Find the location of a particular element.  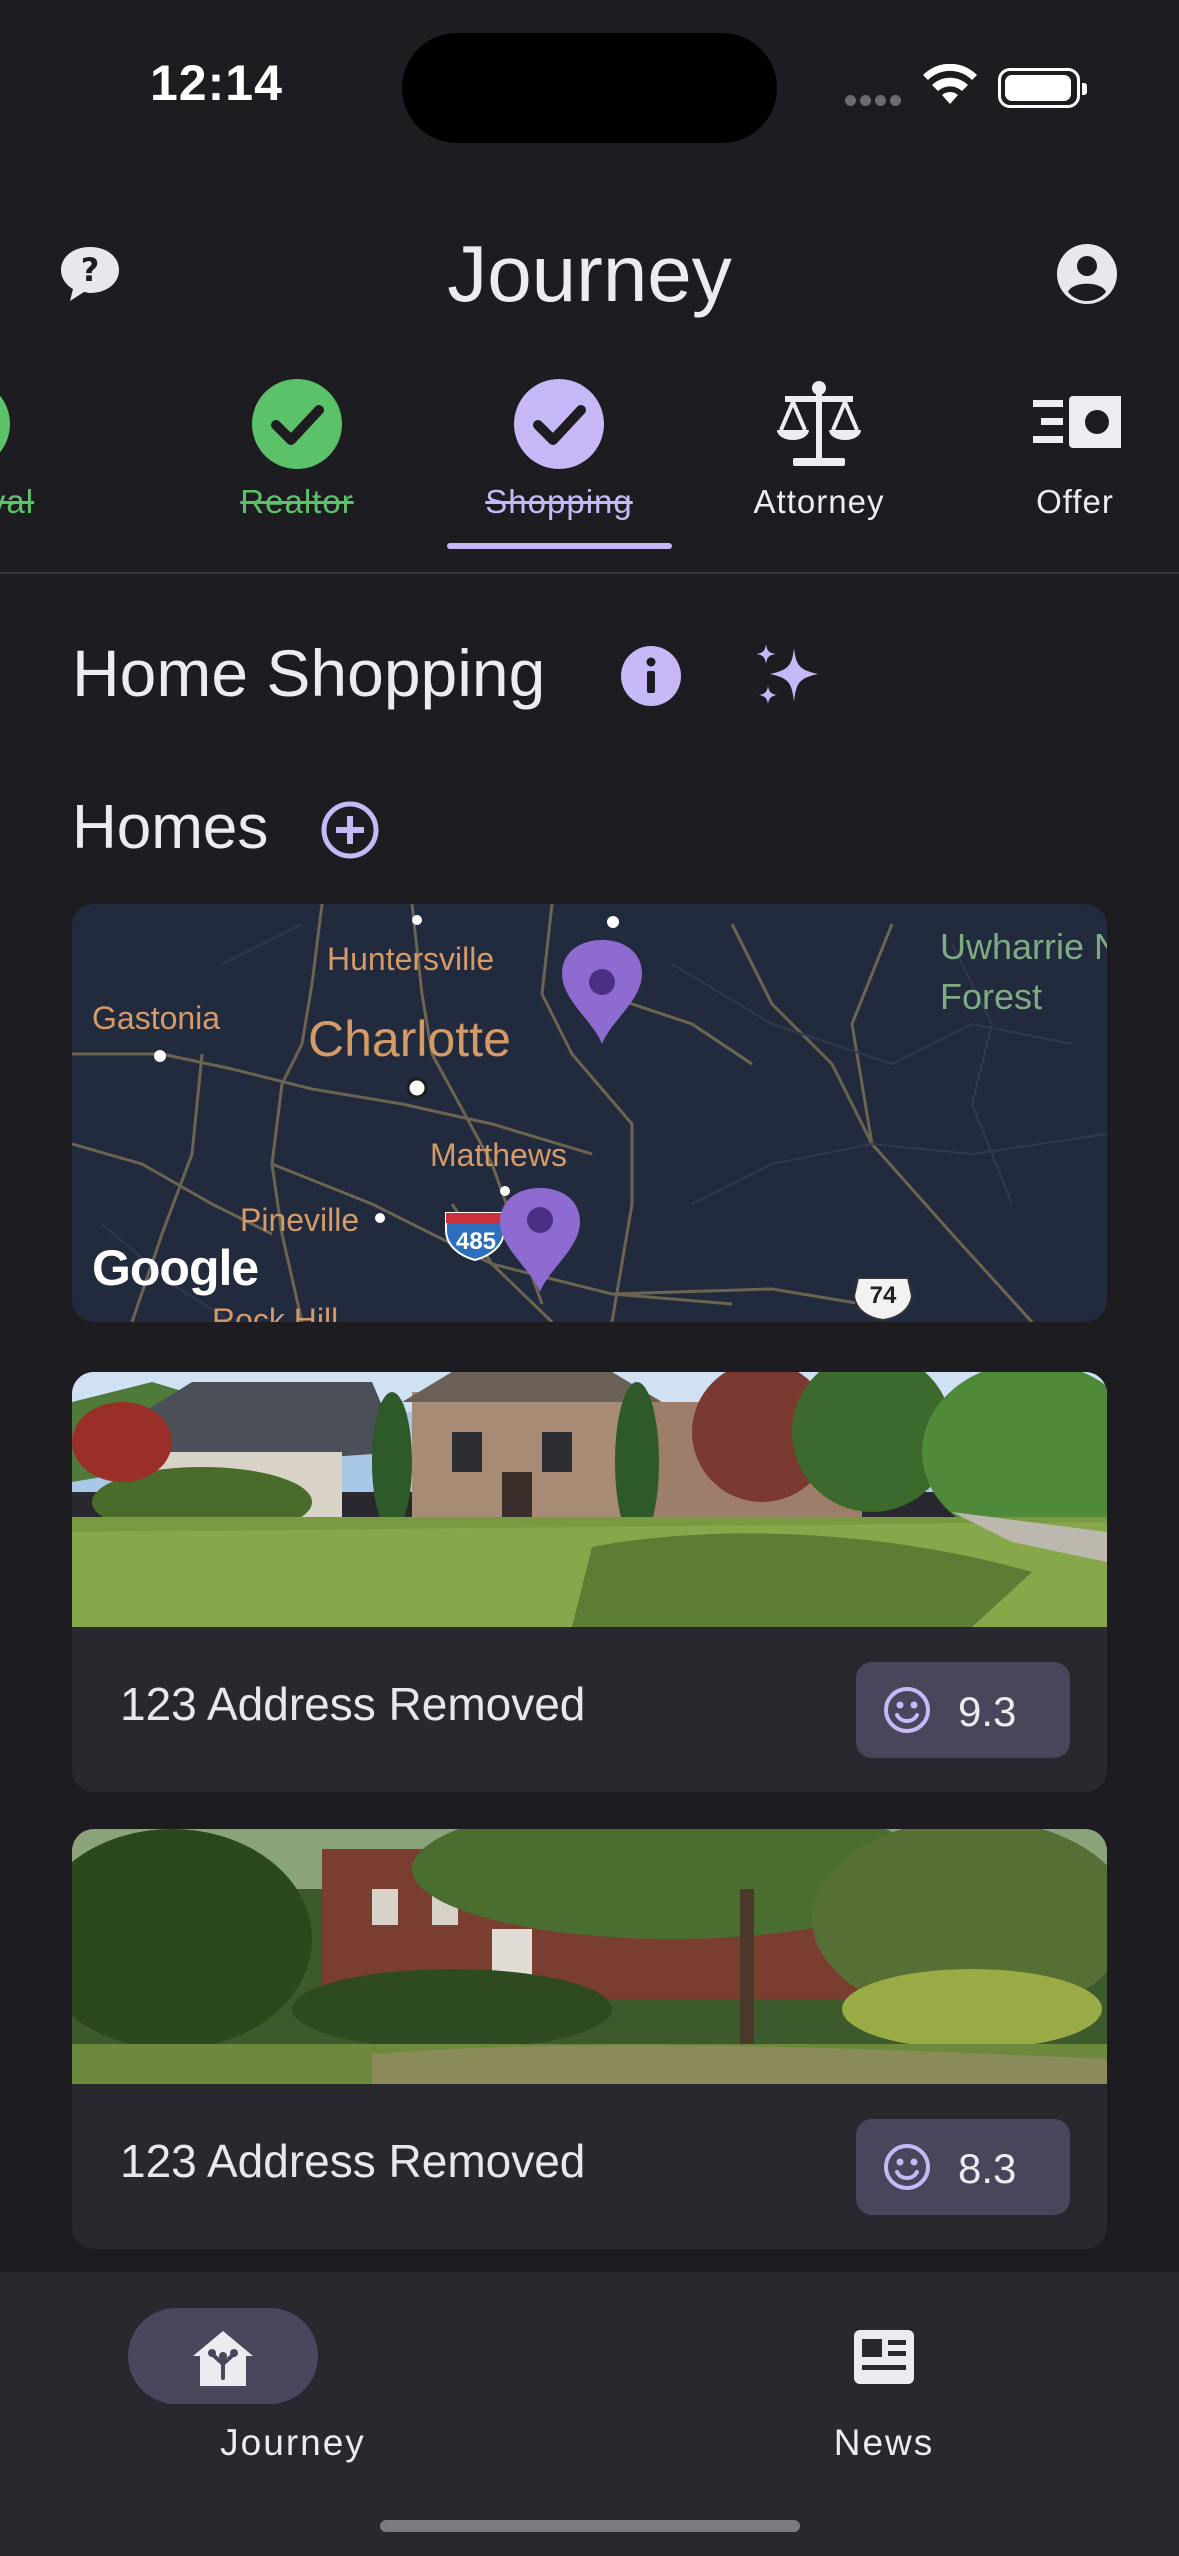

home-card: 123 Address Removed 8.3 is located at coordinates (589, 2039).